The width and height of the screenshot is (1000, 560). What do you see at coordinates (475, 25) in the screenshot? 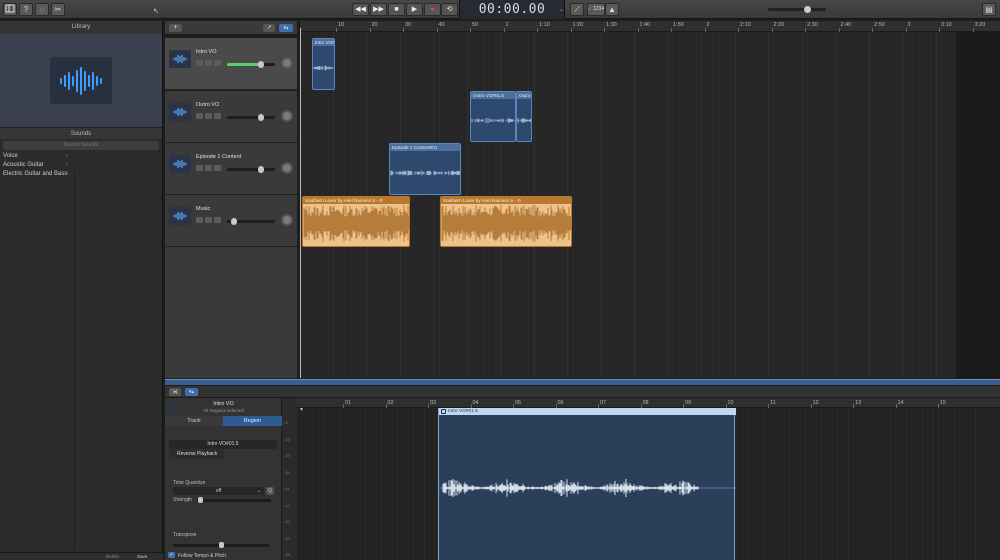
I see `ruler-tick-label: 50` at bounding box center [475, 25].